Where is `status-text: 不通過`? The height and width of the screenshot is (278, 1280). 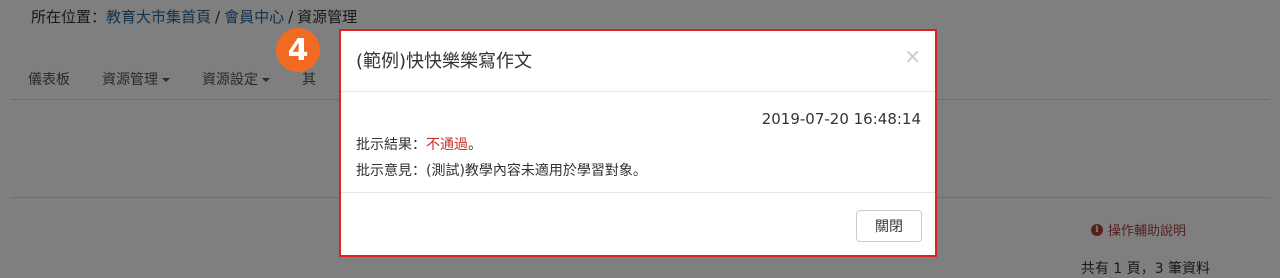
status-text: 不通過 is located at coordinates (447, 145).